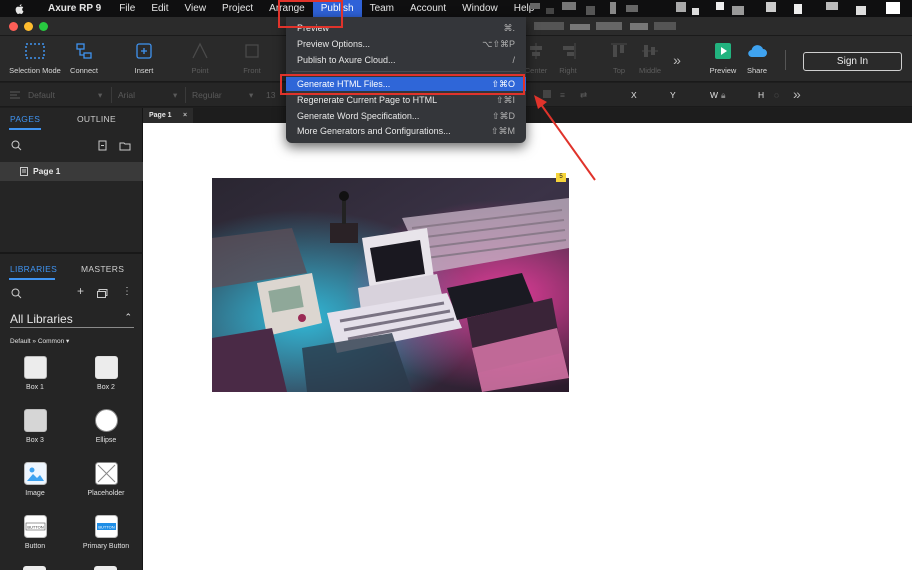 This screenshot has height=570, width=912. I want to click on tab-masters: MASTERS, so click(102, 269).